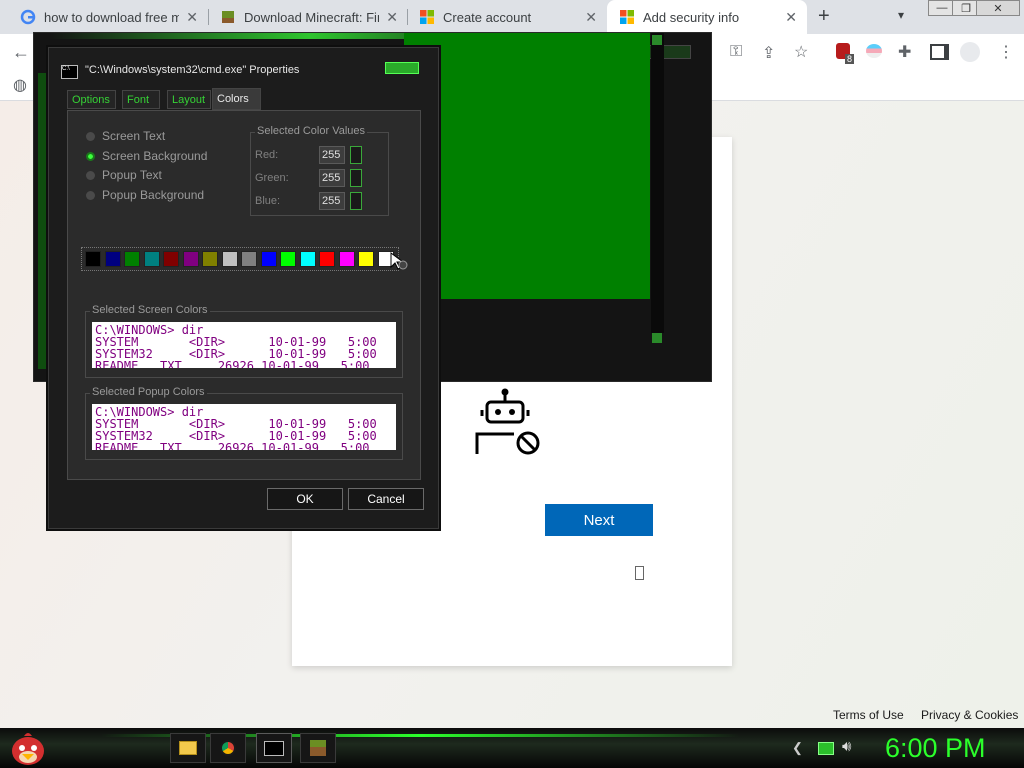  What do you see at coordinates (402, 68) in the screenshot?
I see `close-dialog-icon` at bounding box center [402, 68].